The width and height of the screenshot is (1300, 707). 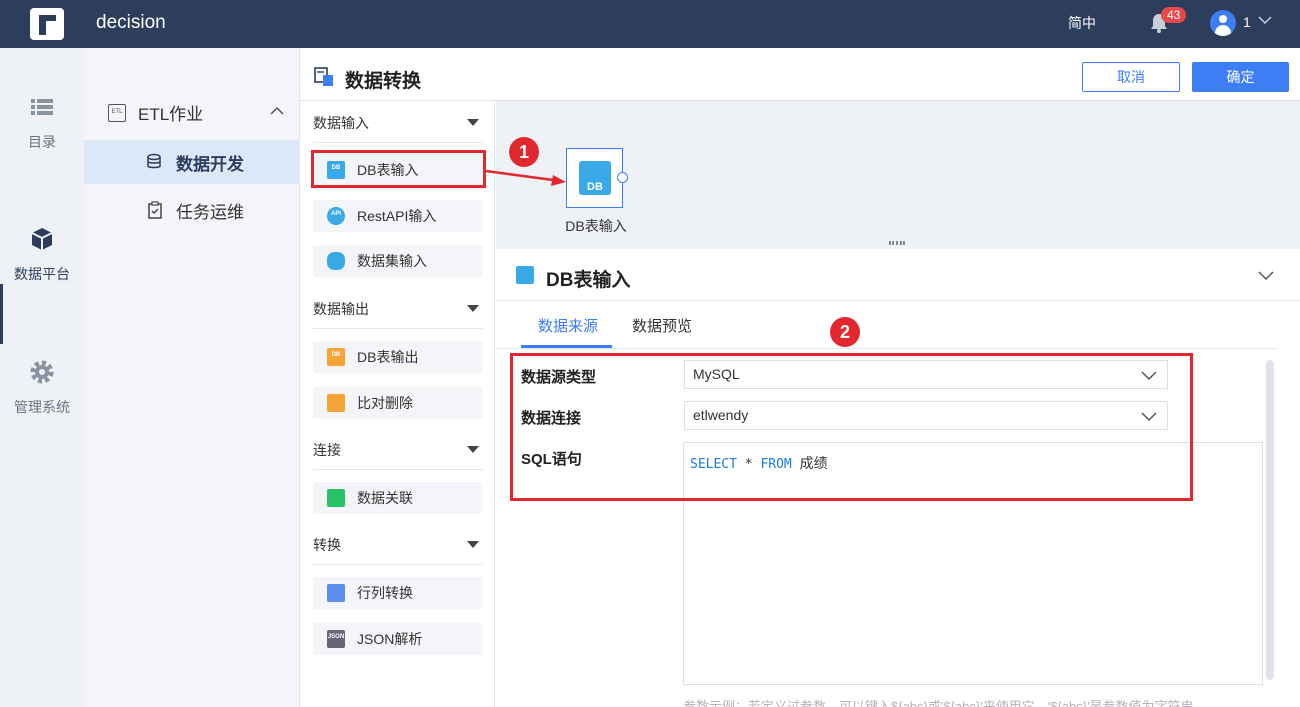 What do you see at coordinates (551, 459) in the screenshot?
I see `sql-label: SQL语句` at bounding box center [551, 459].